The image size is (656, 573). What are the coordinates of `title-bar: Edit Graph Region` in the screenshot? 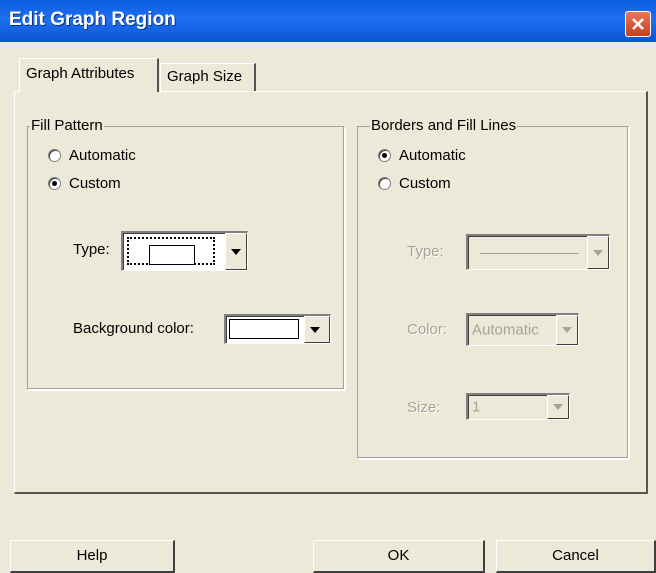 It's located at (328, 21).